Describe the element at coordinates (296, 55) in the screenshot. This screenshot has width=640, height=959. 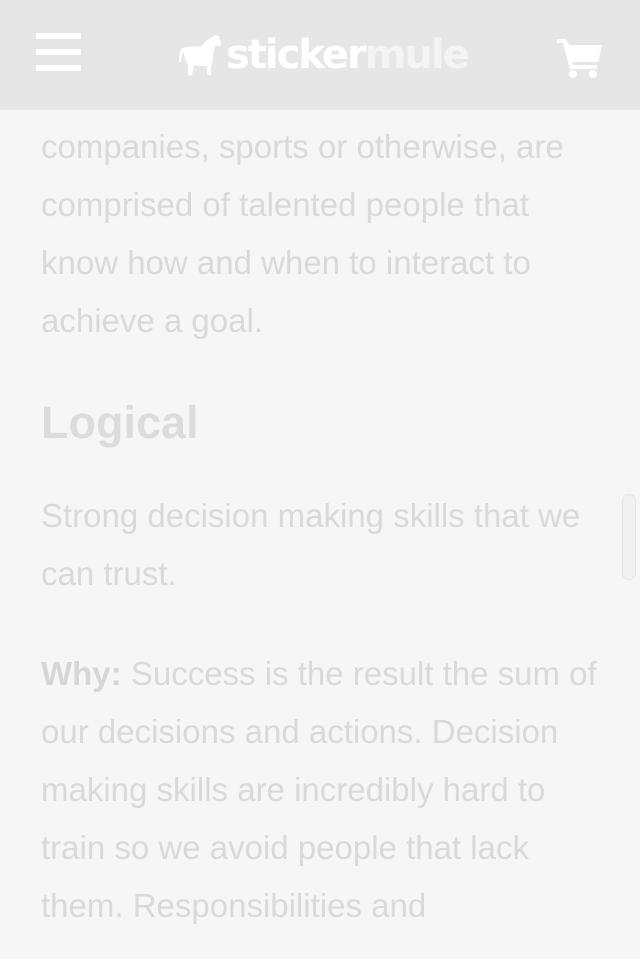
I see `logo-text-sticker: sticker` at that location.